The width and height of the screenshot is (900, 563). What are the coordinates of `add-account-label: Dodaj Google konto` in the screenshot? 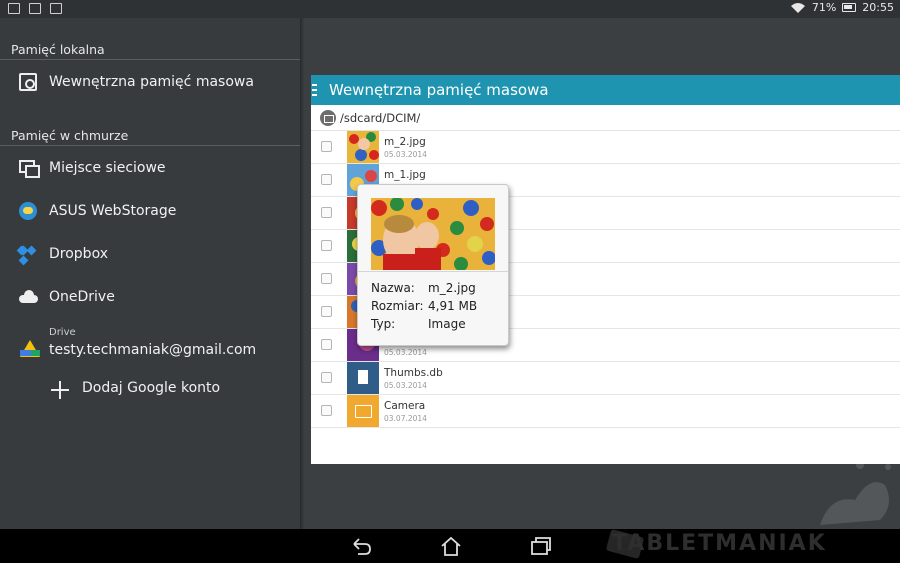 It's located at (151, 388).